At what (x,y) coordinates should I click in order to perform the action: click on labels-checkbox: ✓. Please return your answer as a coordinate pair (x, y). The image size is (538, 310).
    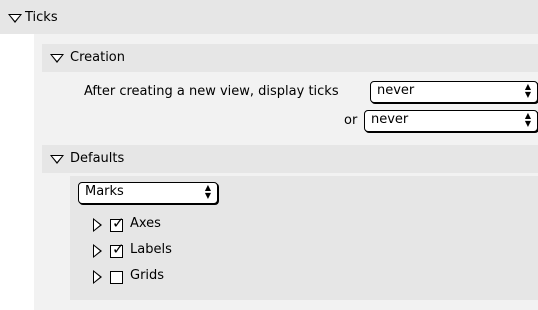
    Looking at the image, I should click on (117, 249).